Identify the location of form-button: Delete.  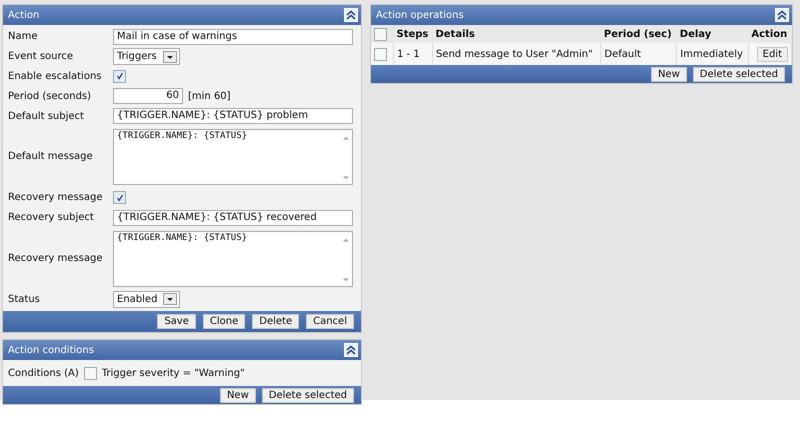
(276, 322).